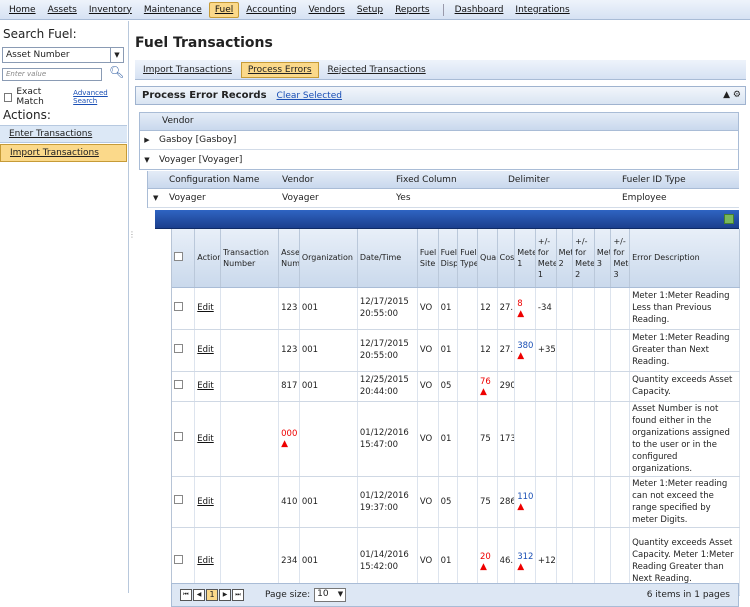 The width and height of the screenshot is (750, 607). I want to click on last-page-button: ⏭, so click(238, 595).